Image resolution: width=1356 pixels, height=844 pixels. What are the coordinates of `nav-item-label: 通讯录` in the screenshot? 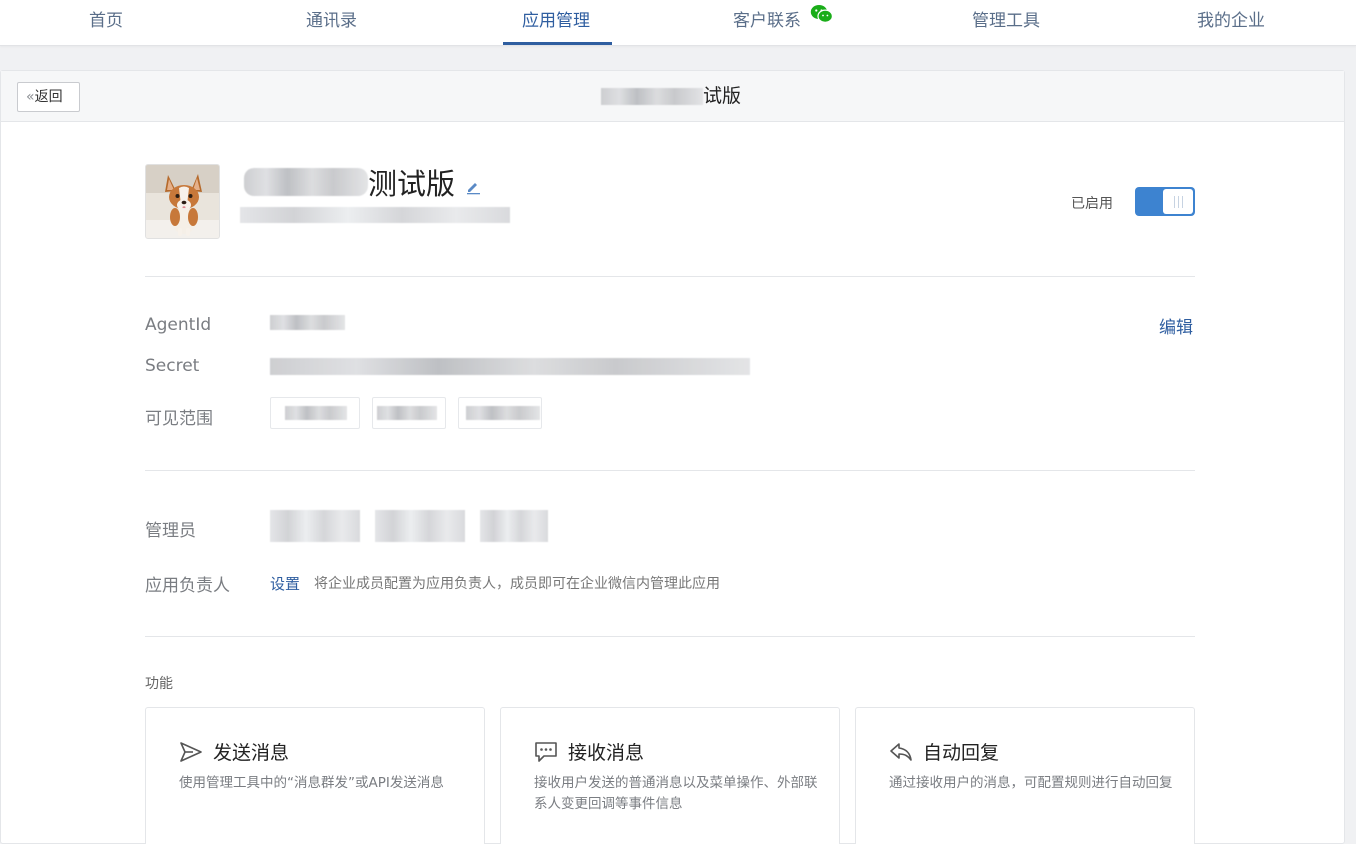 It's located at (331, 21).